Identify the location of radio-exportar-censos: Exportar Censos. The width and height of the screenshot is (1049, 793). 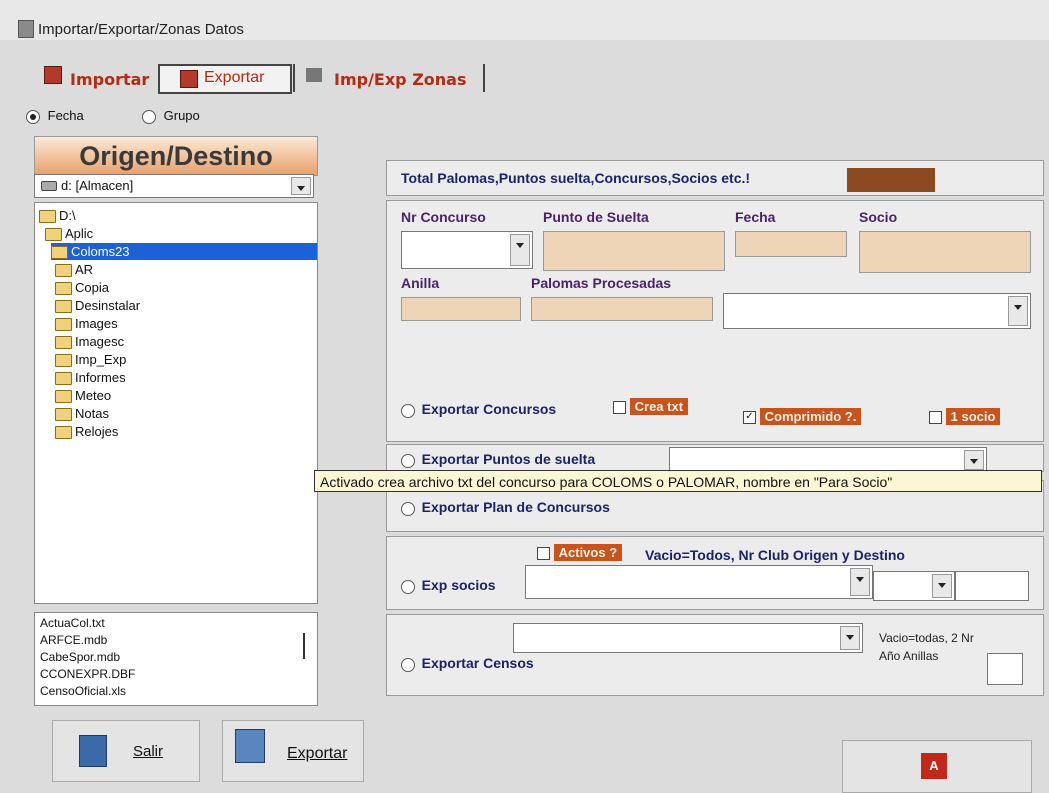
(467, 663).